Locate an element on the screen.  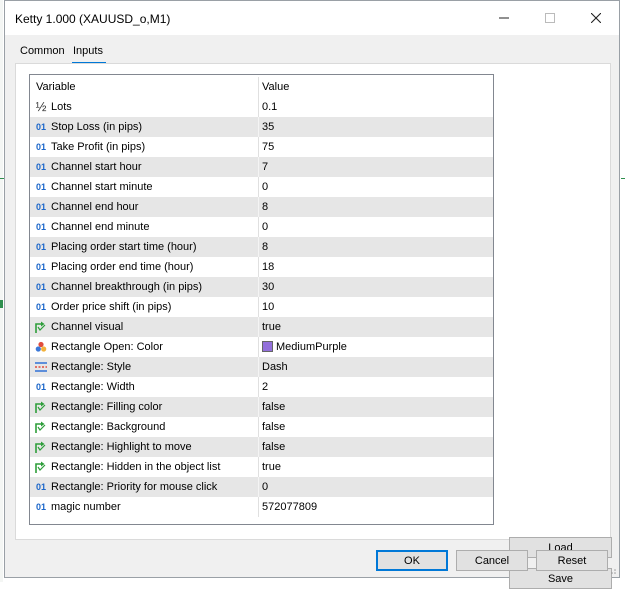
reset-button: Reset is located at coordinates (572, 560).